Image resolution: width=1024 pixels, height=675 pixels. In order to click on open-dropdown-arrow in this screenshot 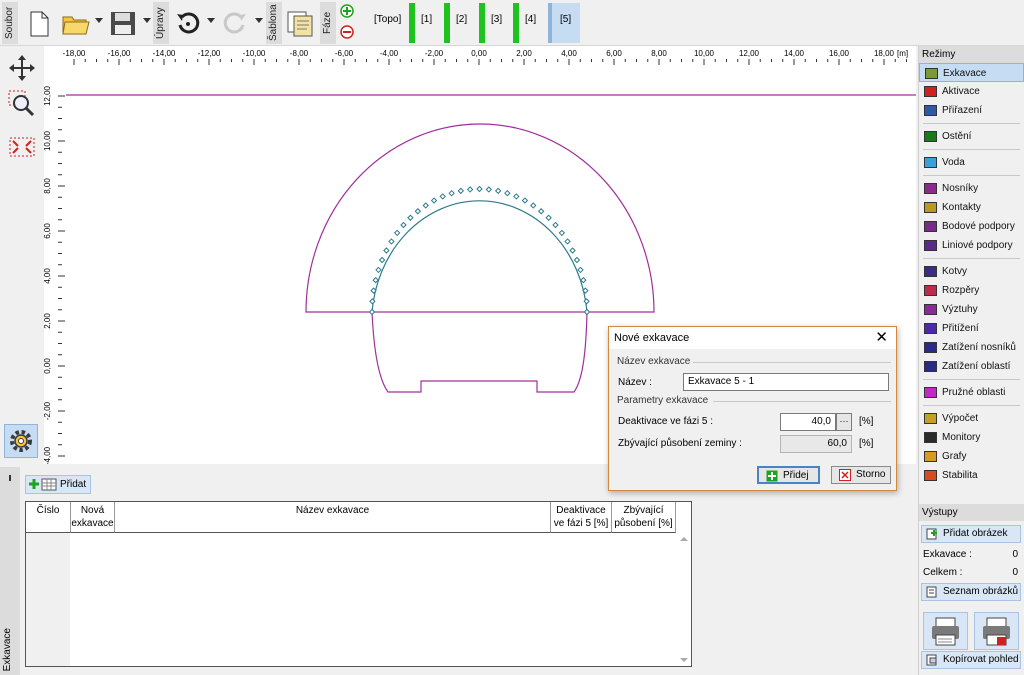, I will do `click(99, 20)`.